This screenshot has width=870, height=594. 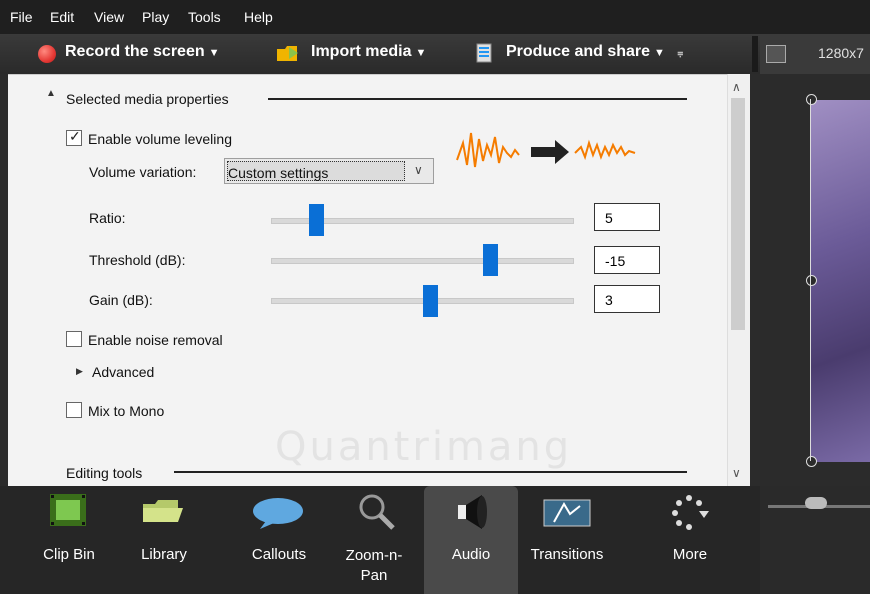 What do you see at coordinates (109, 17) in the screenshot?
I see `menu-view: View` at bounding box center [109, 17].